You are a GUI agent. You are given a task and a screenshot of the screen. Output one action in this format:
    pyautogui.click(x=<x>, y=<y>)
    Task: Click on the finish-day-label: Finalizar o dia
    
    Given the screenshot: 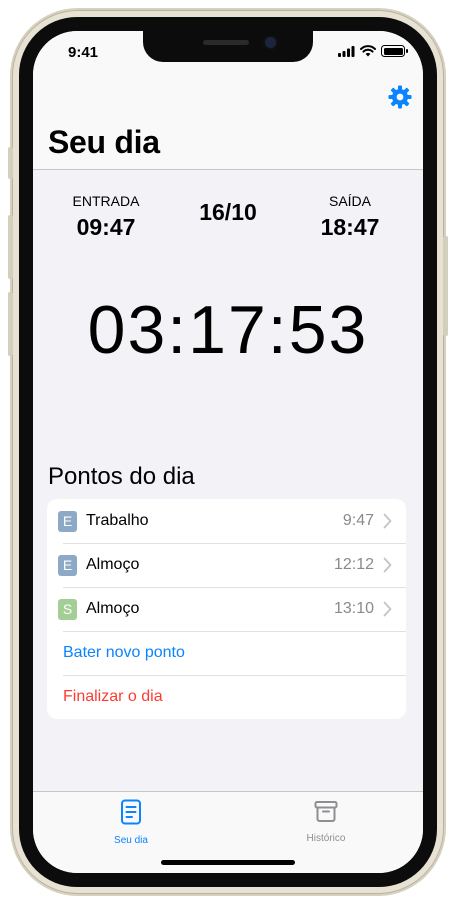 What is the action you would take?
    pyautogui.click(x=113, y=696)
    